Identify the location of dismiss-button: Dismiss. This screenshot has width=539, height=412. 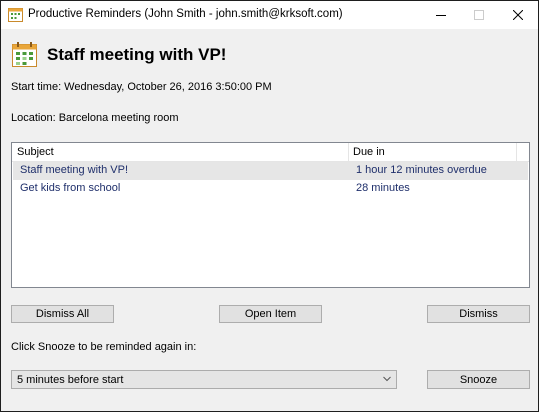
(478, 314).